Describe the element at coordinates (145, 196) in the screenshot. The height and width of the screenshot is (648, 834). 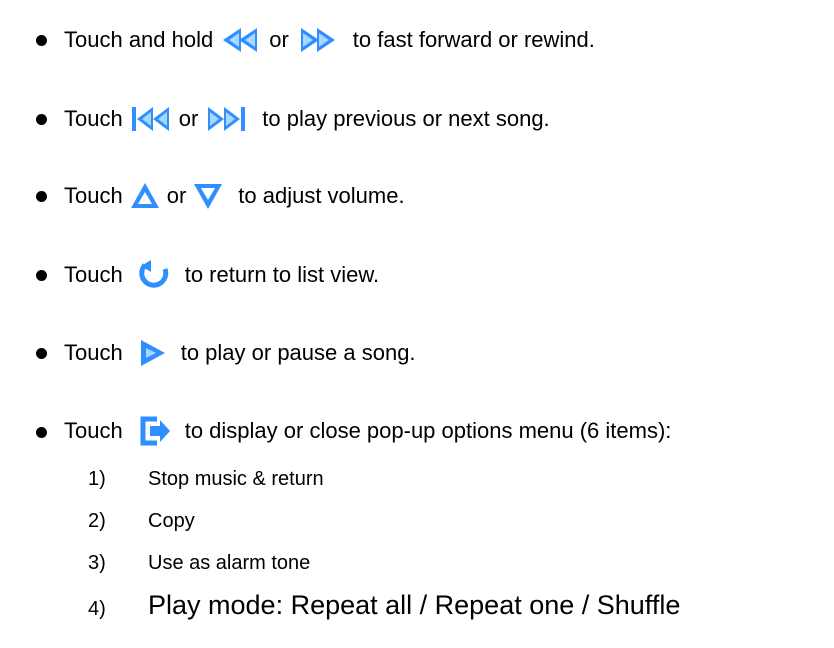
I see `volume-up-icon` at that location.